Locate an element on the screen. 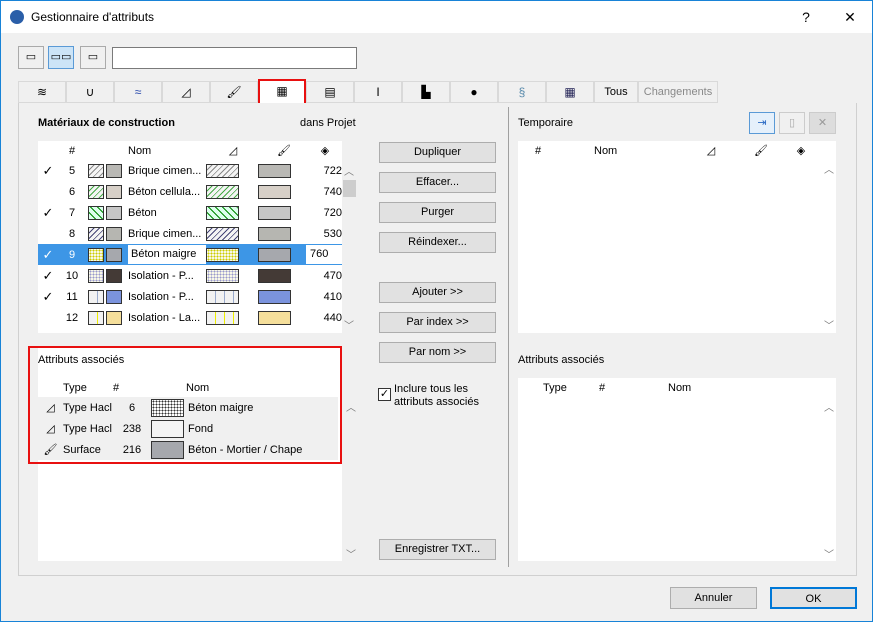  help-button: ? is located at coordinates (806, 17).